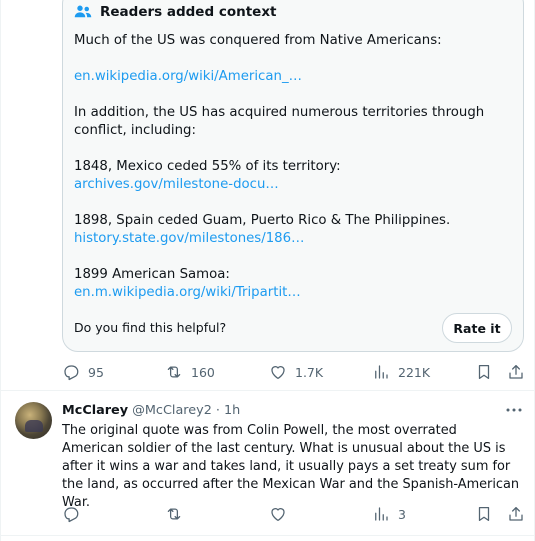 Image resolution: width=535 pixels, height=541 pixels. What do you see at coordinates (0, 270) in the screenshot?
I see `column-left-border` at bounding box center [0, 270].